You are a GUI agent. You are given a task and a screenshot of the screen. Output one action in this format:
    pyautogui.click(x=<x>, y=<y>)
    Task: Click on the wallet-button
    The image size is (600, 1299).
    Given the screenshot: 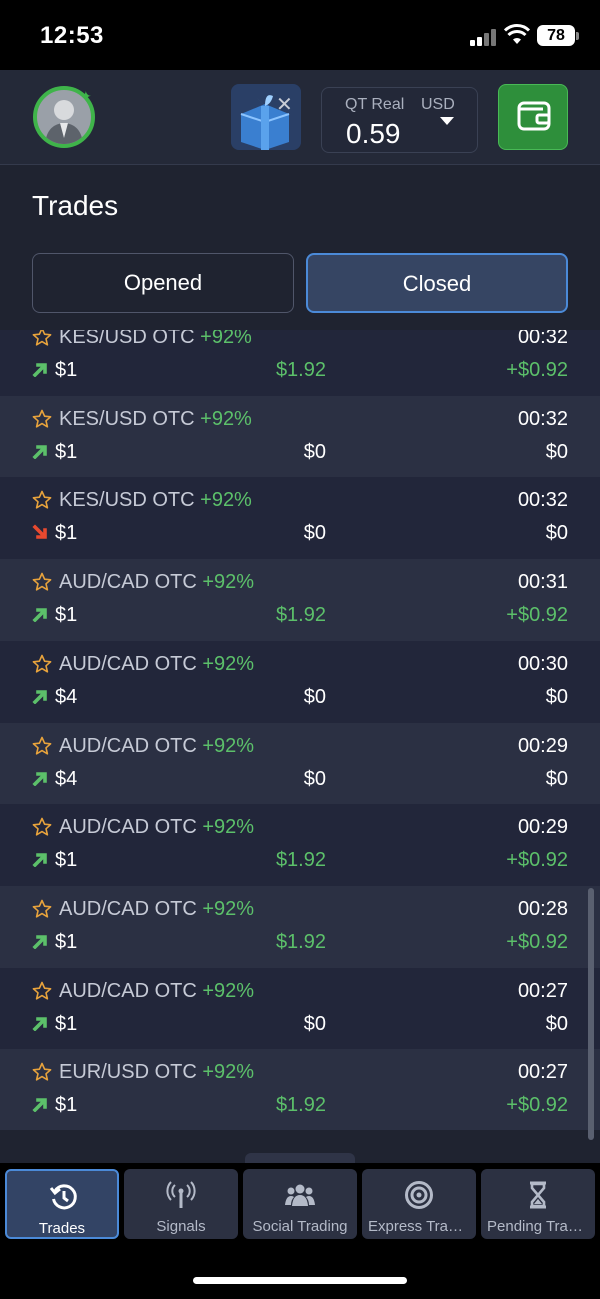 What is the action you would take?
    pyautogui.click(x=533, y=117)
    